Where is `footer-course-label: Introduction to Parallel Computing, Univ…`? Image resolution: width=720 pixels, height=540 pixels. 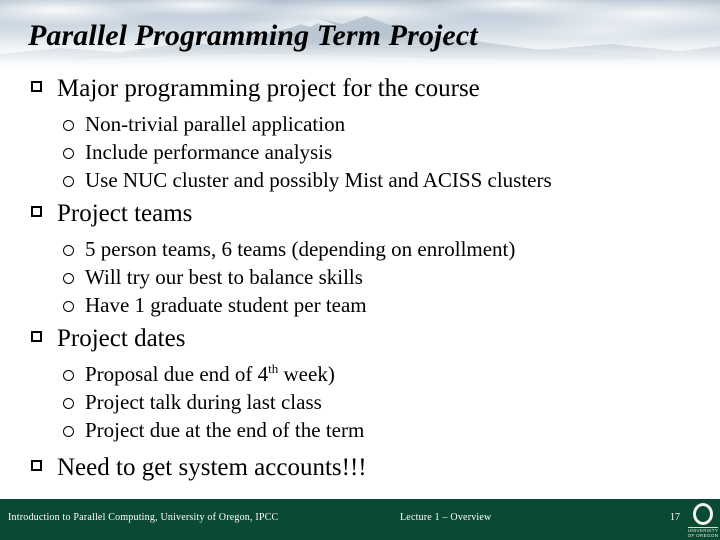 footer-course-label: Introduction to Parallel Computing, Univ… is located at coordinates (143, 517).